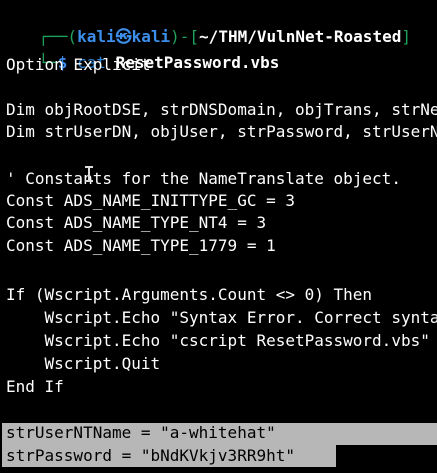  I want to click on code-line: End If, so click(35, 386).